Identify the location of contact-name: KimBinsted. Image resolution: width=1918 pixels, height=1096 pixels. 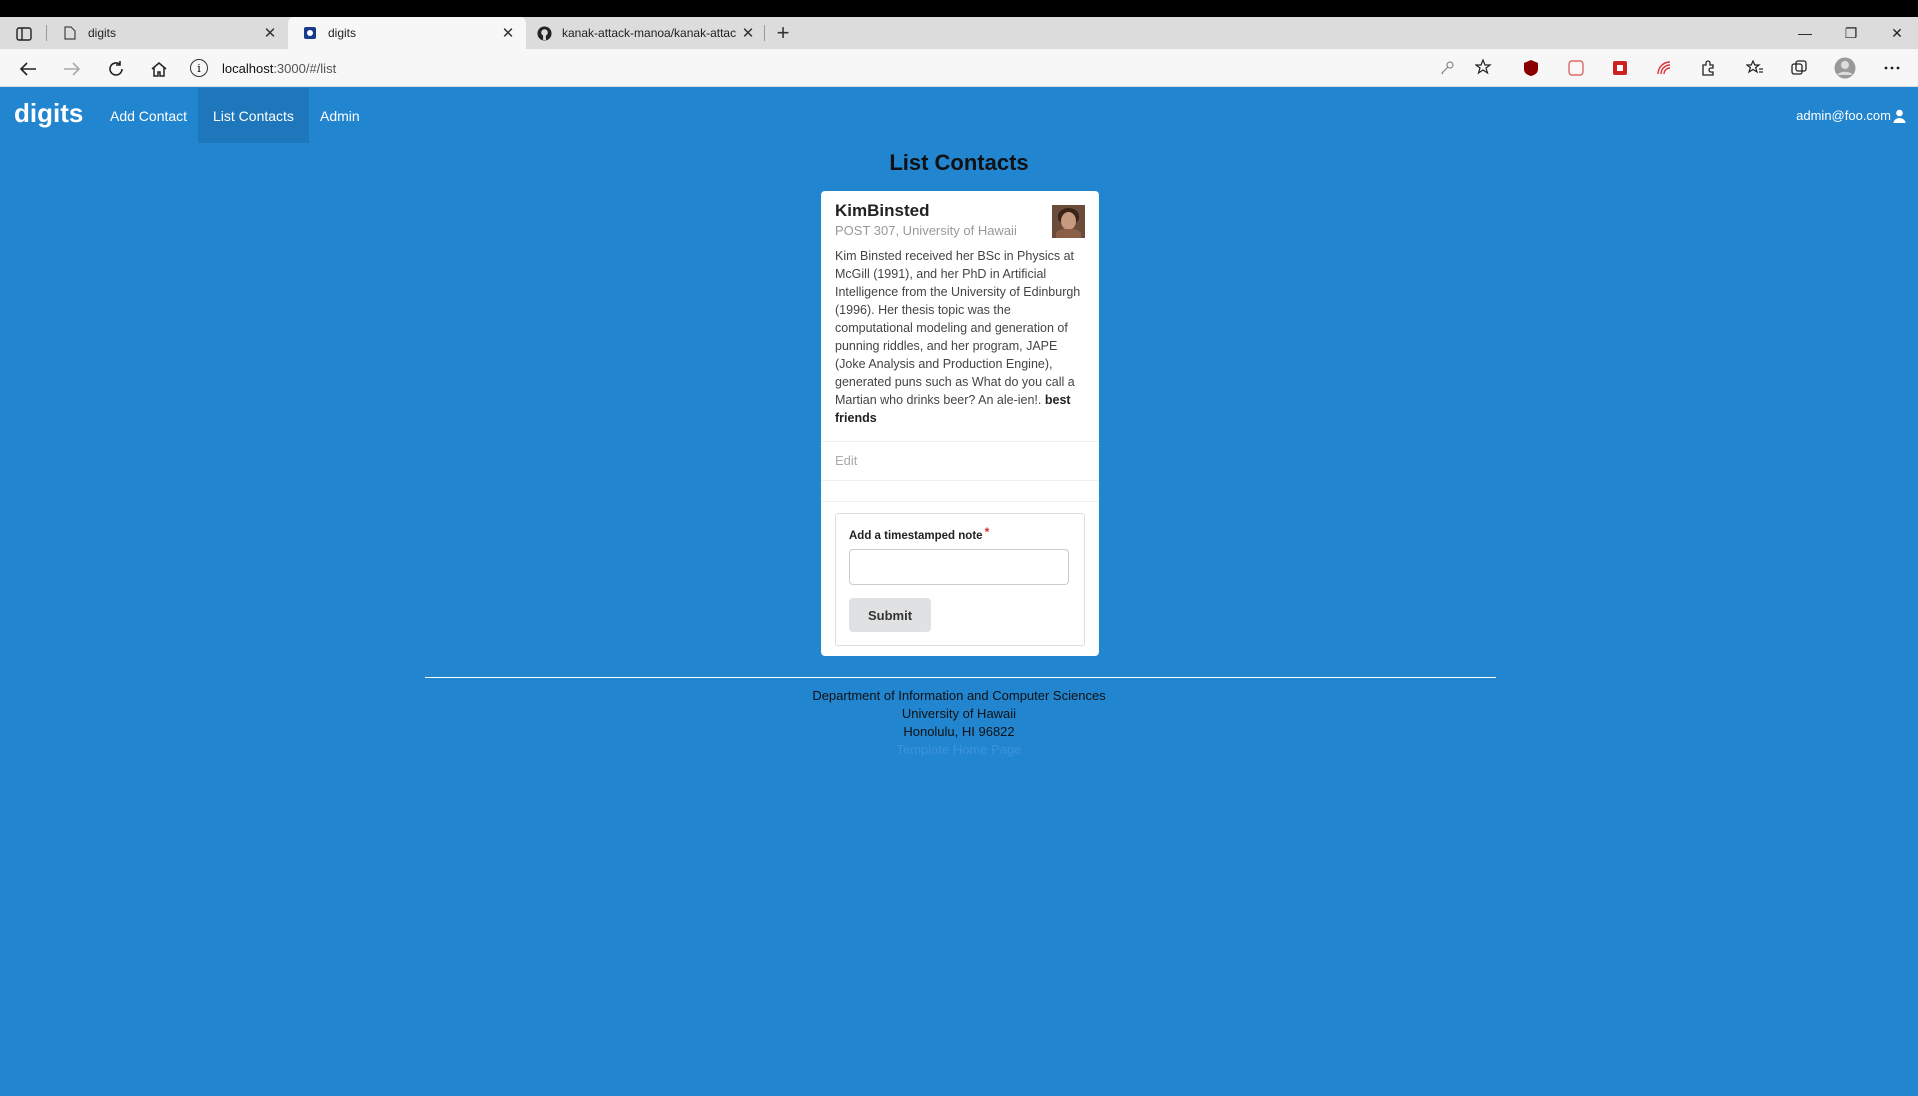
(882, 210).